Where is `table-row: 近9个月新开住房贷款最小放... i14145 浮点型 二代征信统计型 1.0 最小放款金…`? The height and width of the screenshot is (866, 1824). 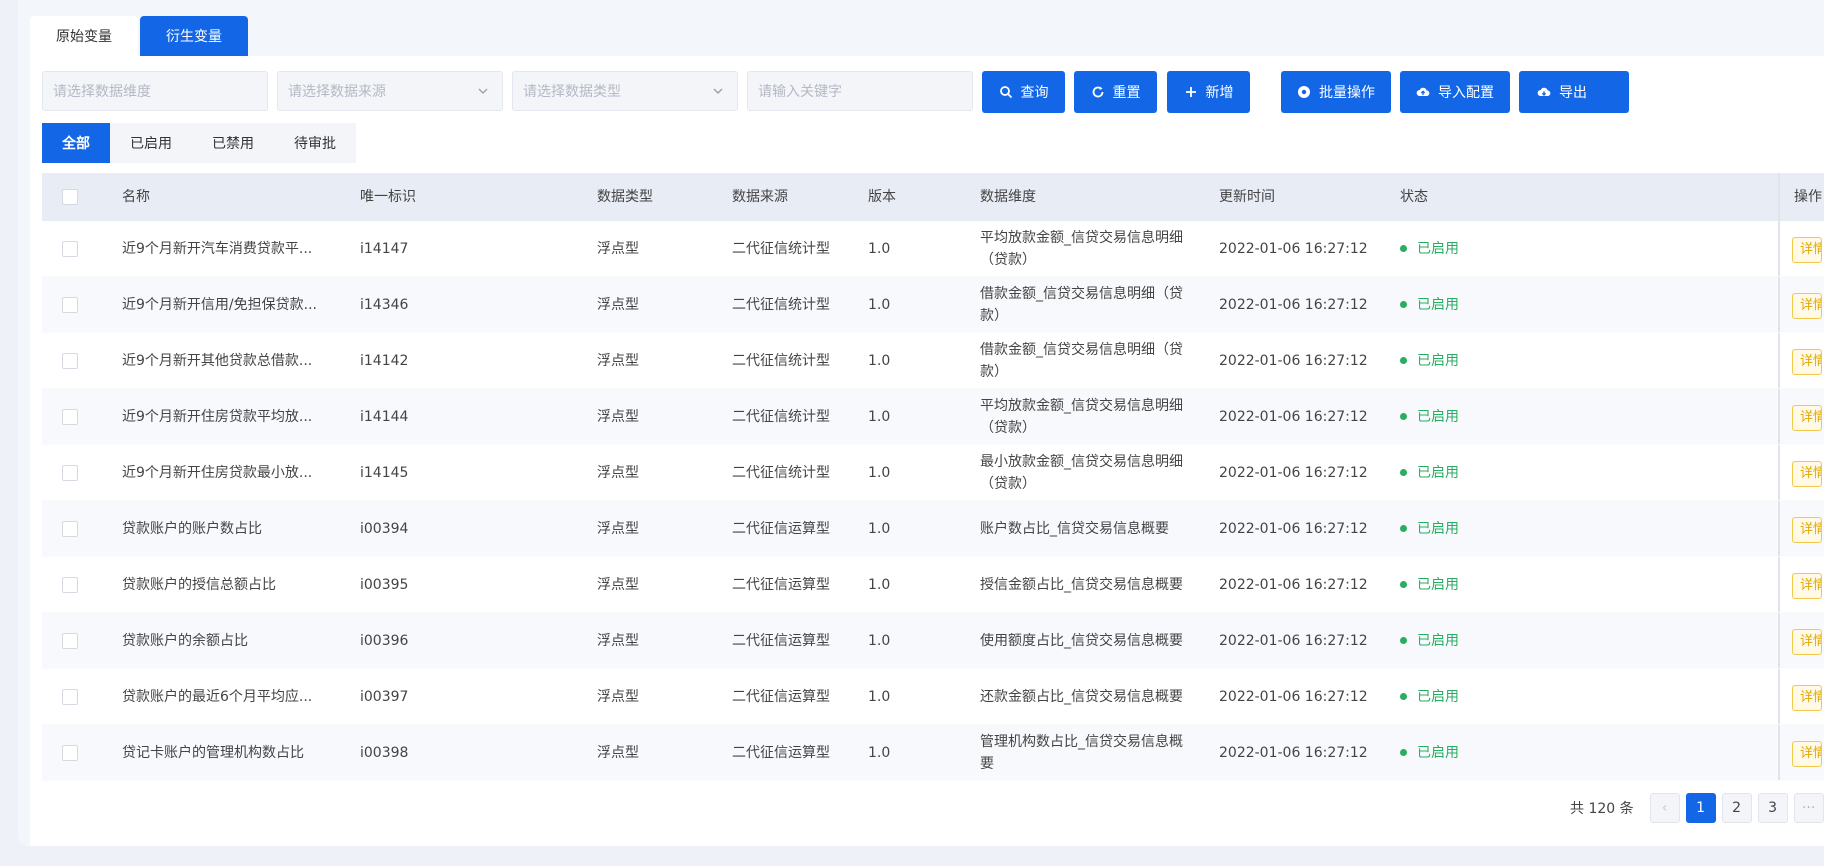
table-row: 近9个月新开住房贷款最小放... i14145 浮点型 二代征信统计型 1.0 最小放款金… is located at coordinates (933, 473).